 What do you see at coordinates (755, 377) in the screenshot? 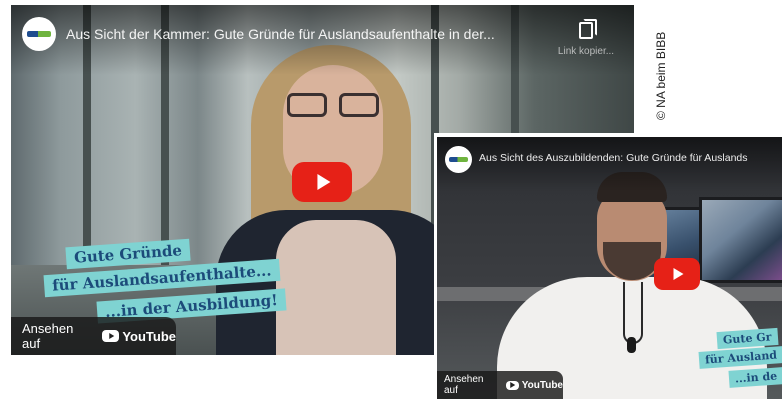
I see `caption-line: ...in de` at bounding box center [755, 377].